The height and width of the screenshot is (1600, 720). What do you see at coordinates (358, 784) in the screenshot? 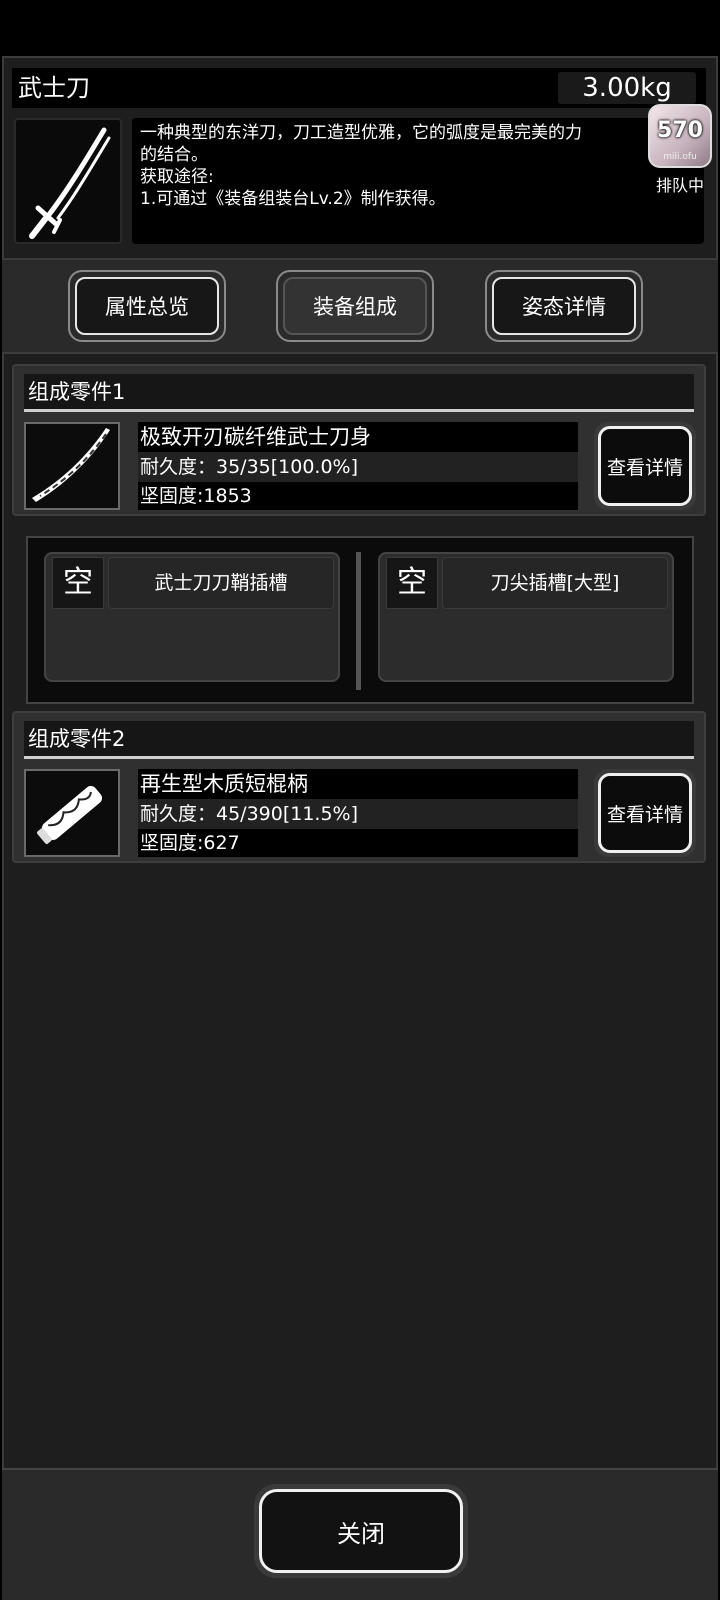
I see `component-name: 再生型木质短棍柄` at bounding box center [358, 784].